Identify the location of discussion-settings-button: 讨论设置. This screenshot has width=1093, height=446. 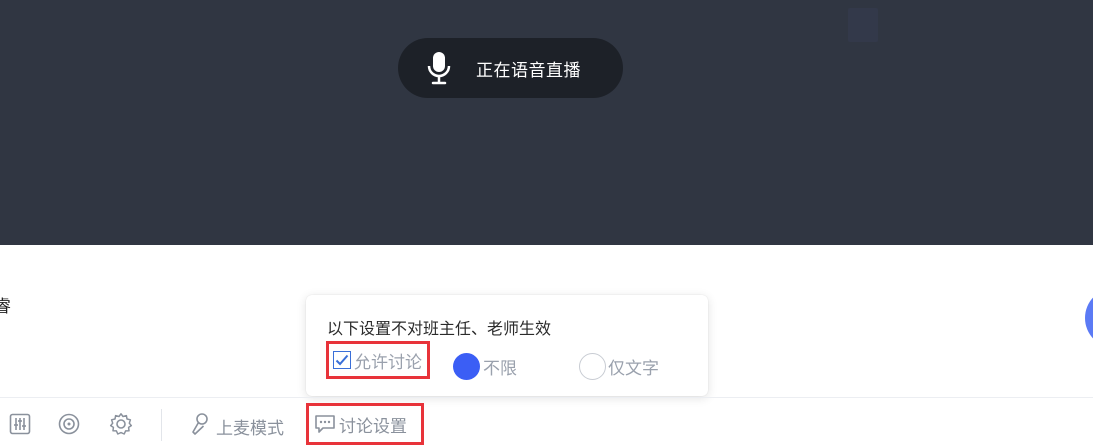
(365, 424).